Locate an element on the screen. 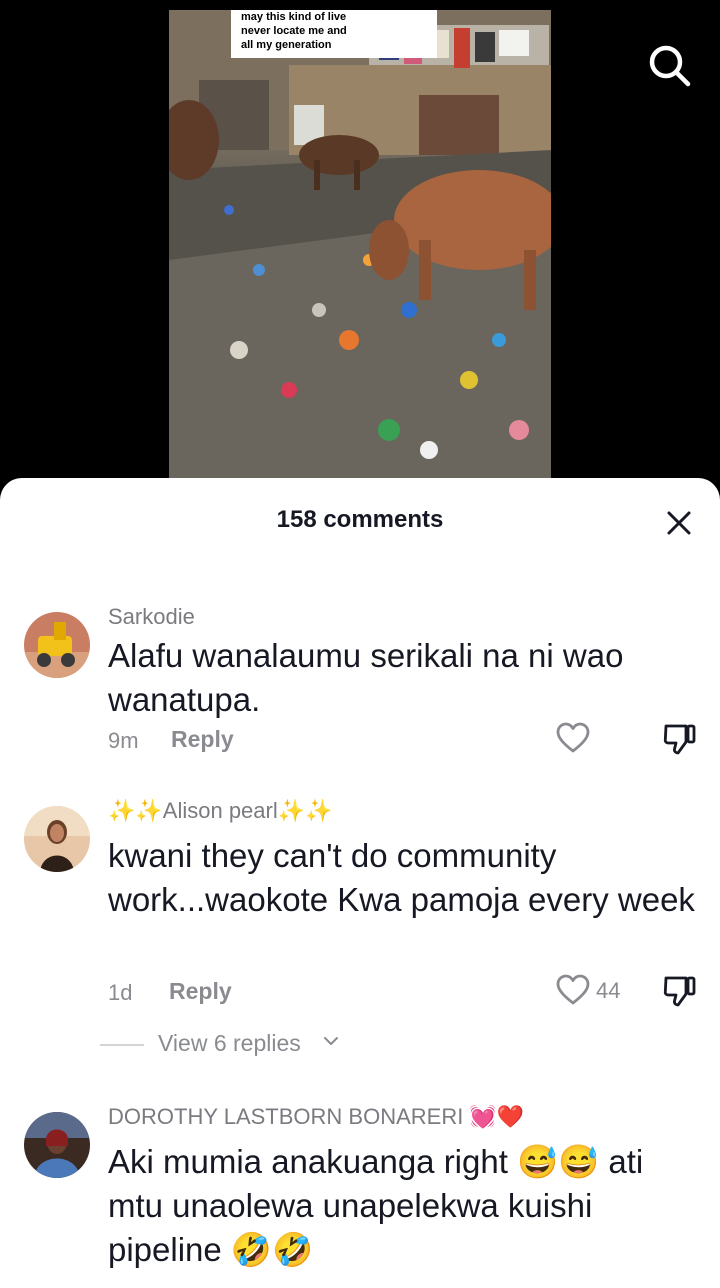  like-count: 44 is located at coordinates (608, 990).